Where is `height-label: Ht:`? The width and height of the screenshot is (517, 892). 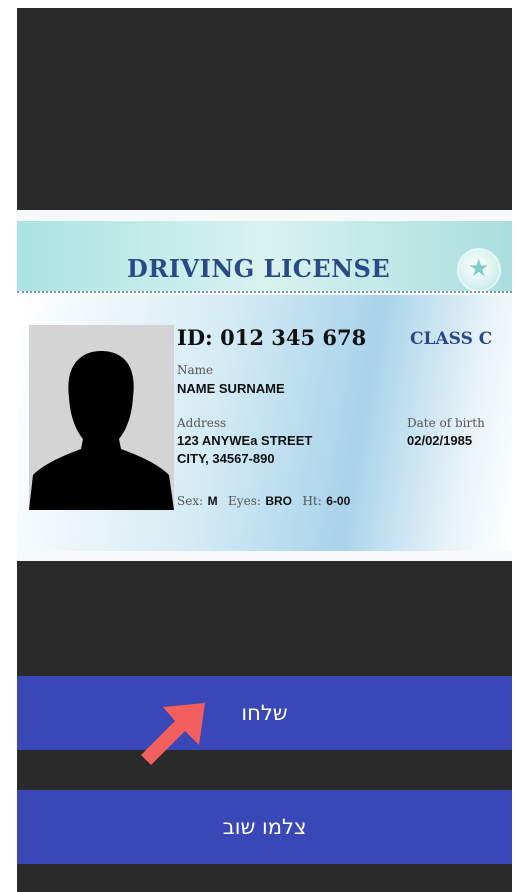 height-label: Ht: is located at coordinates (312, 501).